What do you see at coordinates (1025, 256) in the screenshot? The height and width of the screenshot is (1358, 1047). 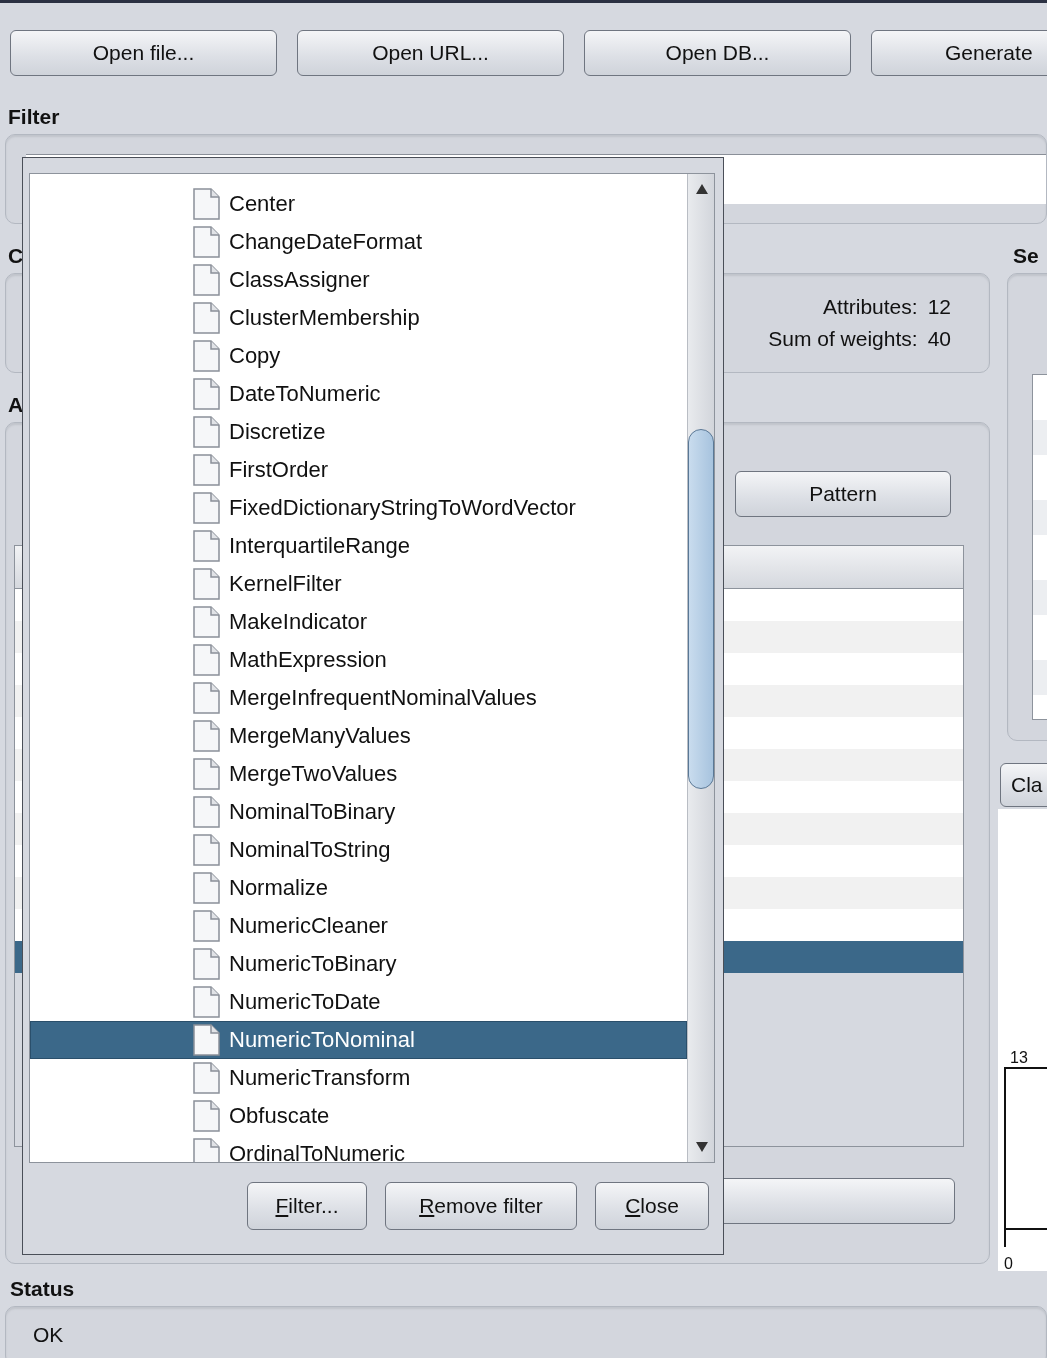 I see `section-label: Se` at bounding box center [1025, 256].